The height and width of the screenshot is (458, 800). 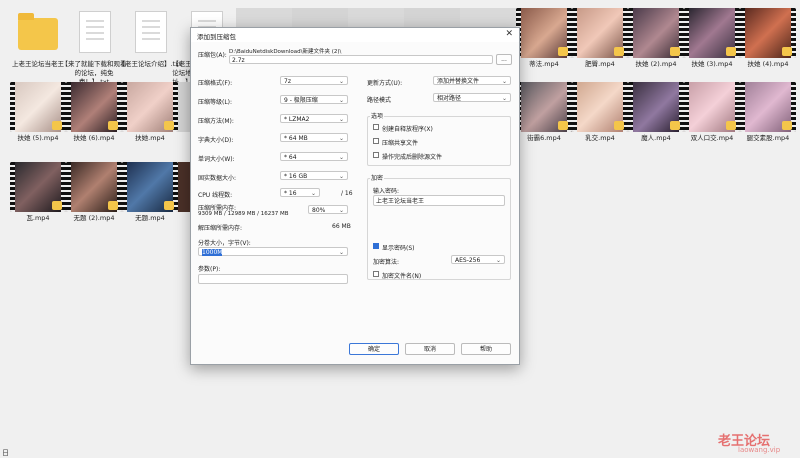 I want to click on cpu-select: * 16 ⌄, so click(x=300, y=192).